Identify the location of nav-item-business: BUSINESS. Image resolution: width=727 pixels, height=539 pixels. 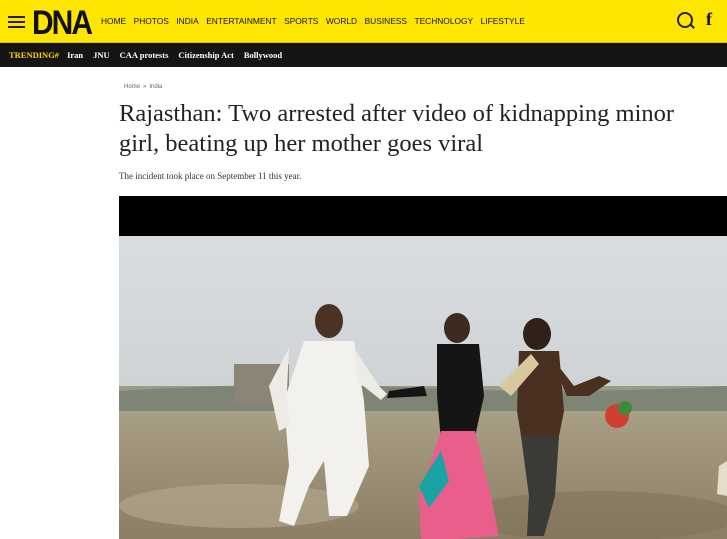
(386, 21).